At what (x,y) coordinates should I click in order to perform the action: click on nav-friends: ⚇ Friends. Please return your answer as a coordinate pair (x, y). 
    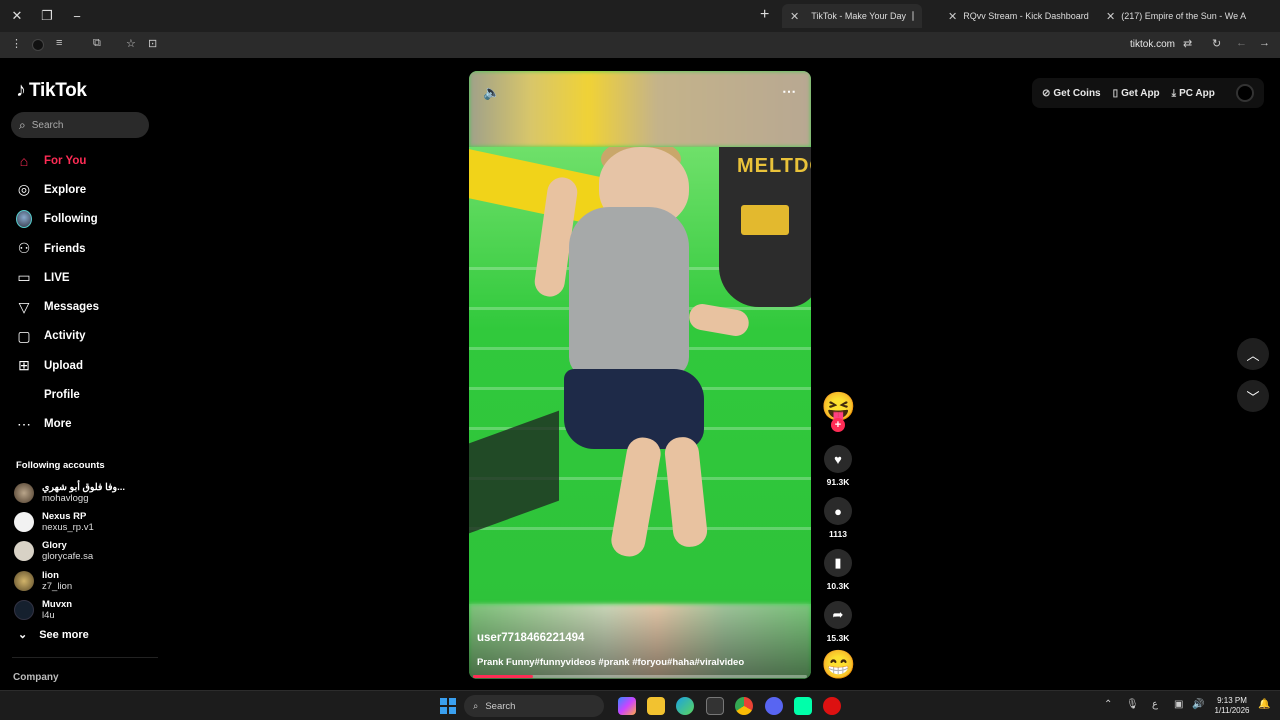
    Looking at the image, I should click on (80, 248).